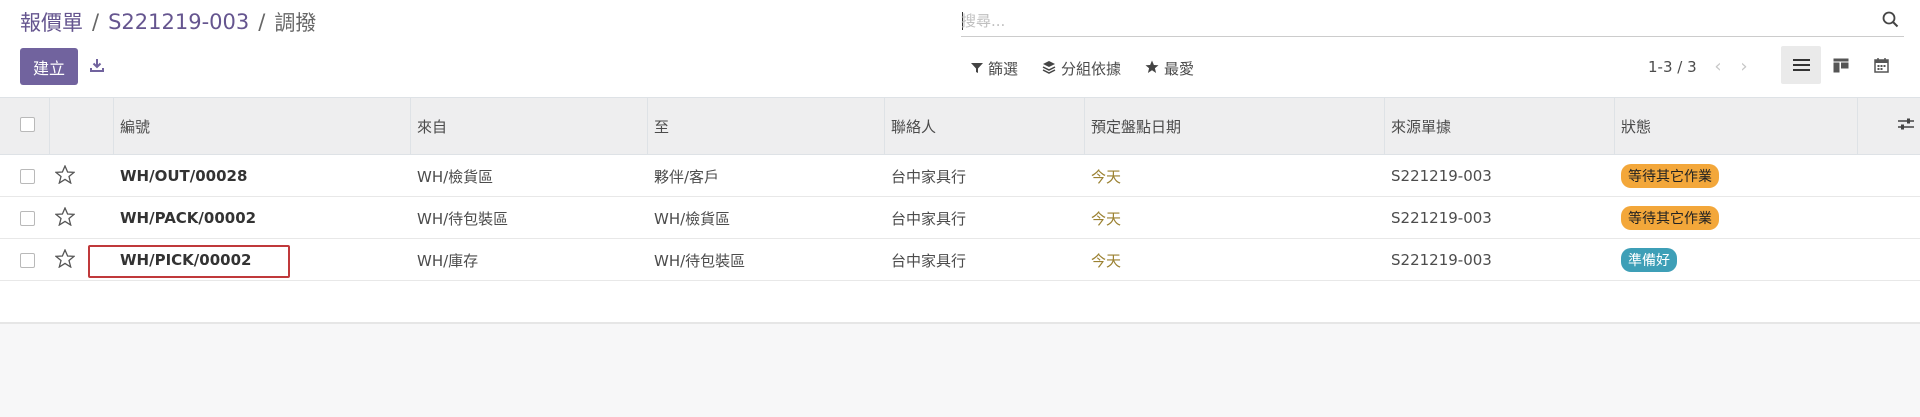 The image size is (1920, 417). What do you see at coordinates (51, 22) in the screenshot?
I see `breadcrumb-quotations: 報價單` at bounding box center [51, 22].